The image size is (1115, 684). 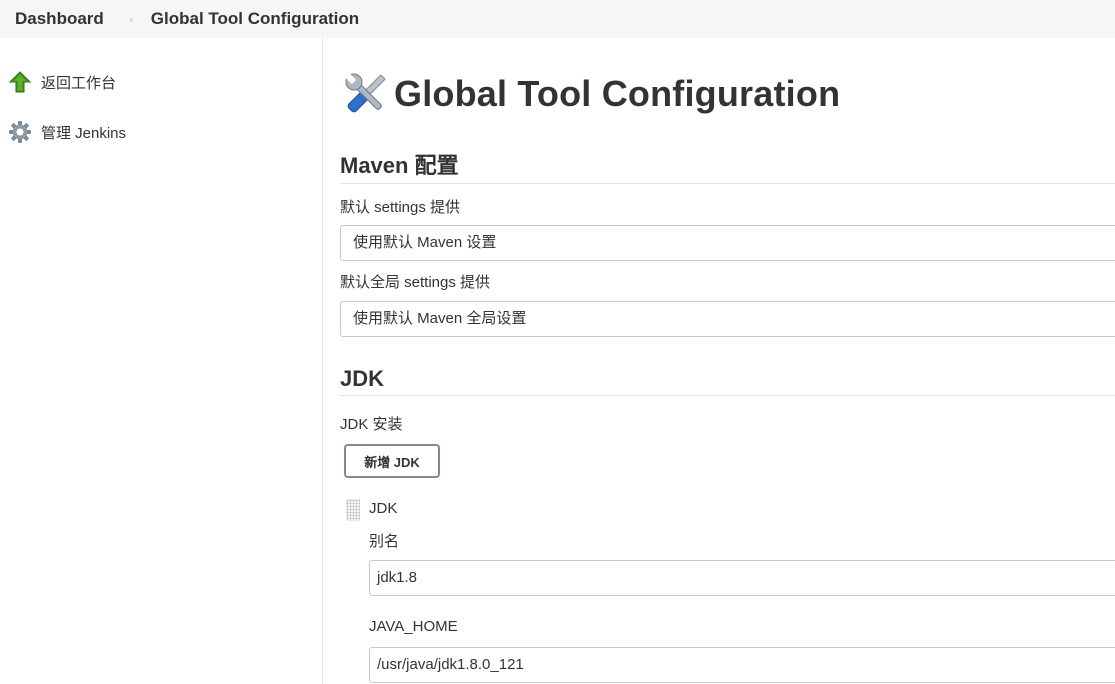 I want to click on maven-settings-select: 使用默认 Maven 设置, so click(x=727, y=243).